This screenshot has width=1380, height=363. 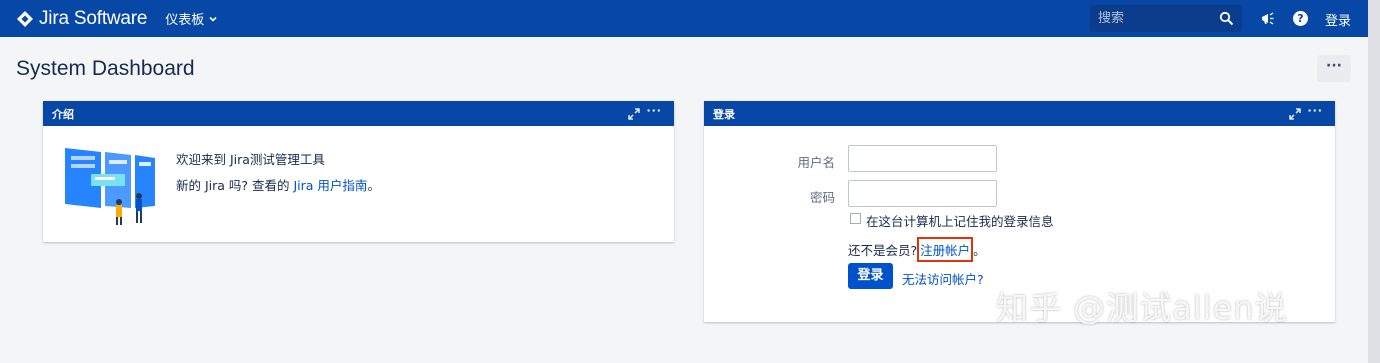 I want to click on search-input, so click(x=1153, y=18).